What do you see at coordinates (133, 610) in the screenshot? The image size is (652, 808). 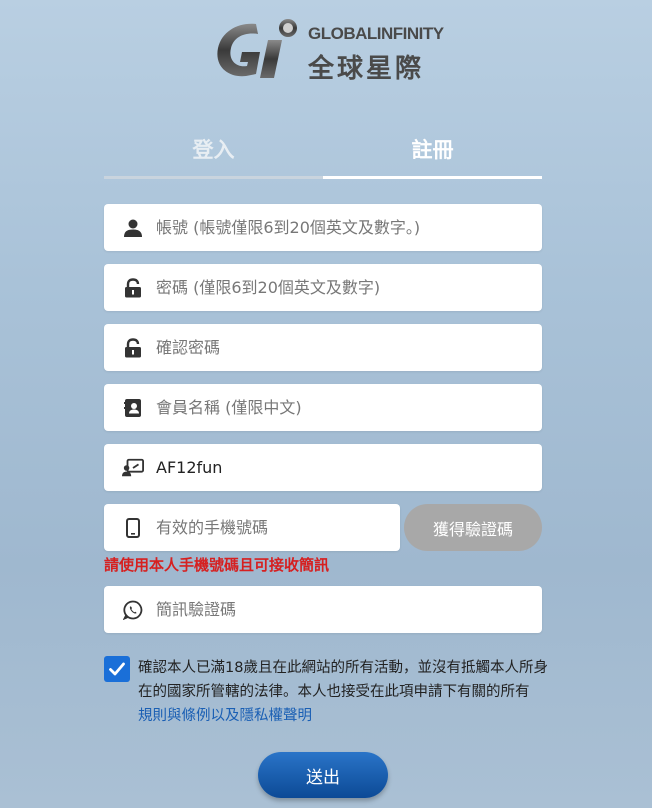 I see `whatsapp-icon` at bounding box center [133, 610].